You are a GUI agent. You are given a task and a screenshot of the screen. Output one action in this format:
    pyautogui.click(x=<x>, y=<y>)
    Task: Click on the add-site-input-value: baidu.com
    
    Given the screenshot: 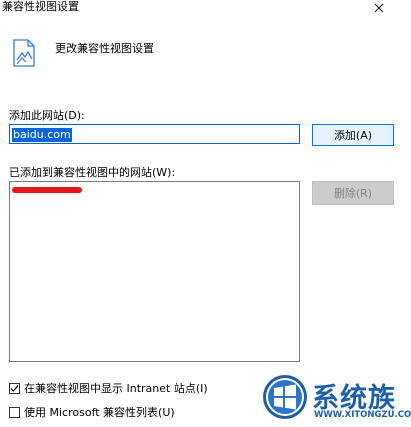 What is the action you would take?
    pyautogui.click(x=42, y=135)
    